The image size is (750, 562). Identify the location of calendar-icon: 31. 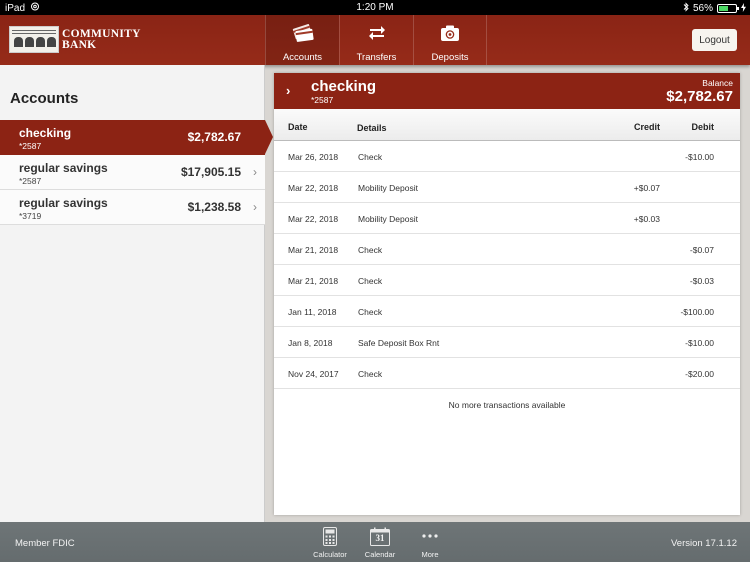
(380, 536).